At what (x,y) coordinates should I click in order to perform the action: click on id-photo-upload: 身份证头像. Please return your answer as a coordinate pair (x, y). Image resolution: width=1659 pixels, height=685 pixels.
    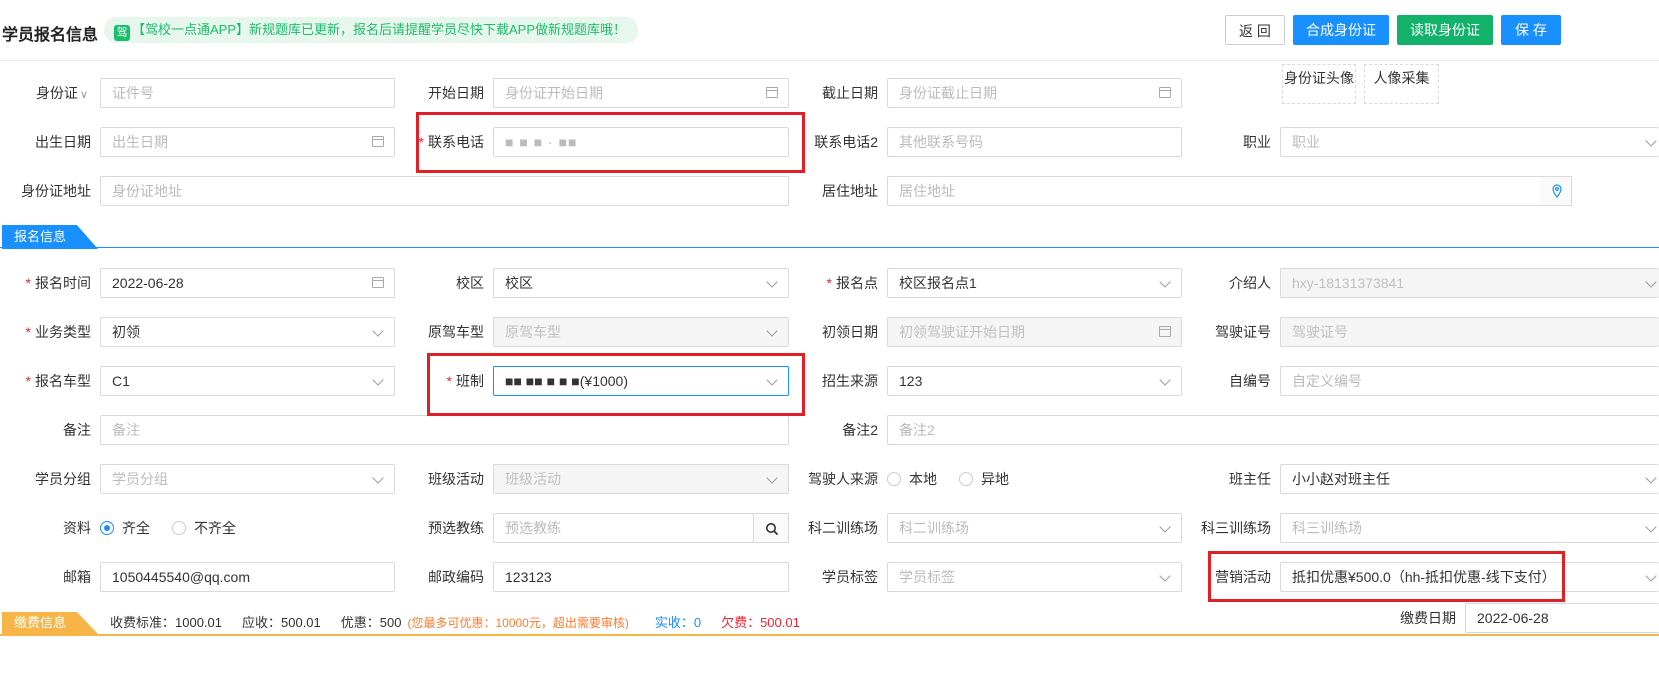
    Looking at the image, I should click on (1319, 84).